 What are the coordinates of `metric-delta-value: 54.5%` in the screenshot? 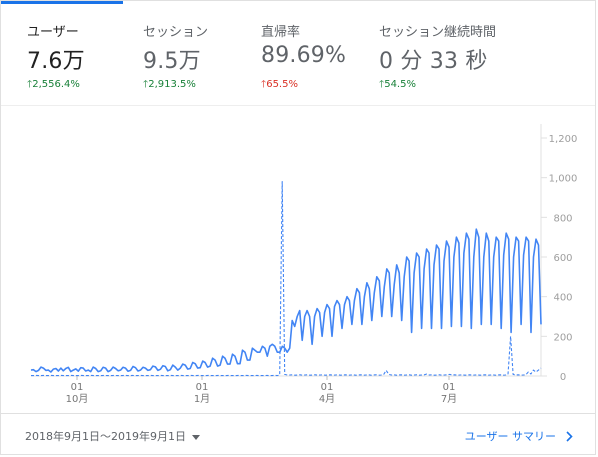 It's located at (400, 84).